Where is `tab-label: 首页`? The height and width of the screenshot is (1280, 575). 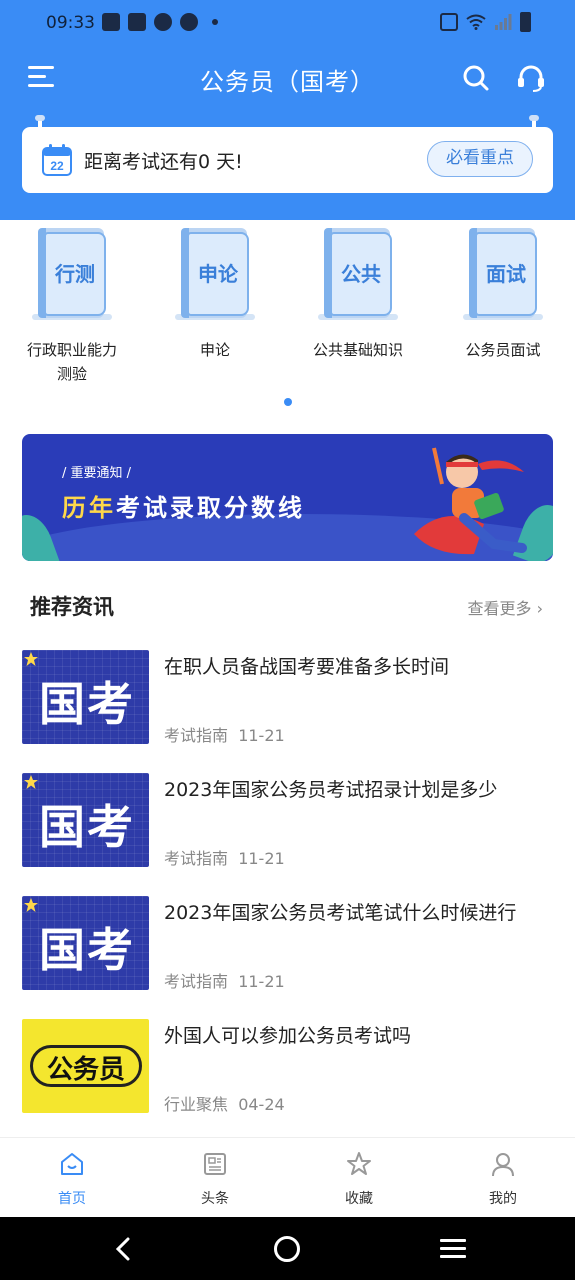
tab-label: 首页 is located at coordinates (72, 1199).